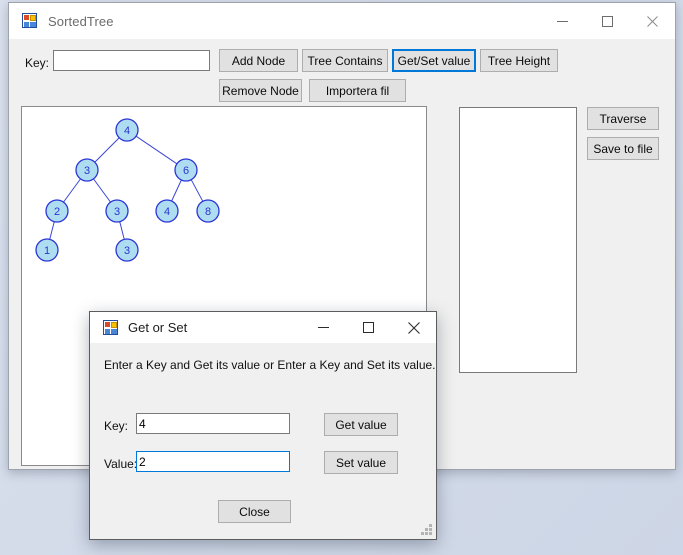 This screenshot has height=555, width=683. What do you see at coordinates (121, 464) in the screenshot?
I see `dialog-value-label: Value:` at bounding box center [121, 464].